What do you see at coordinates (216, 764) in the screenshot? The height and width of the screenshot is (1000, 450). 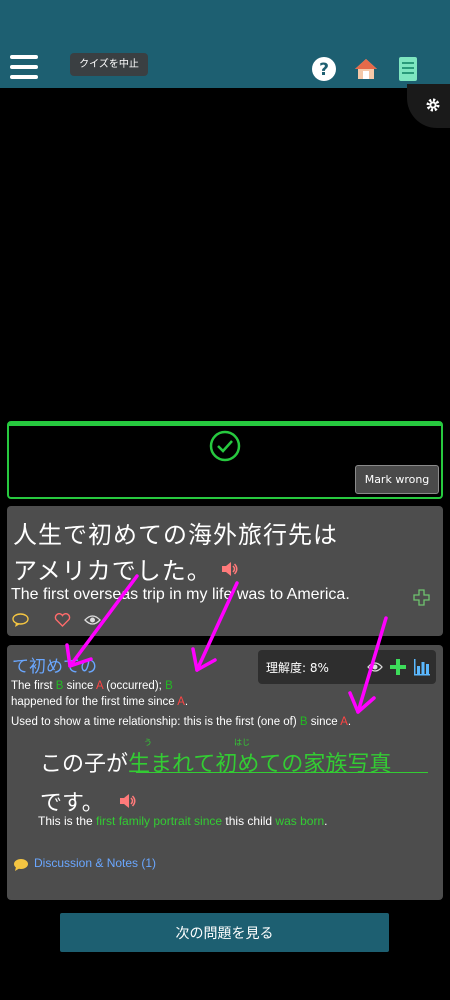 I see `example-jp-line1: この子が生まれて初めての家族写真` at bounding box center [216, 764].